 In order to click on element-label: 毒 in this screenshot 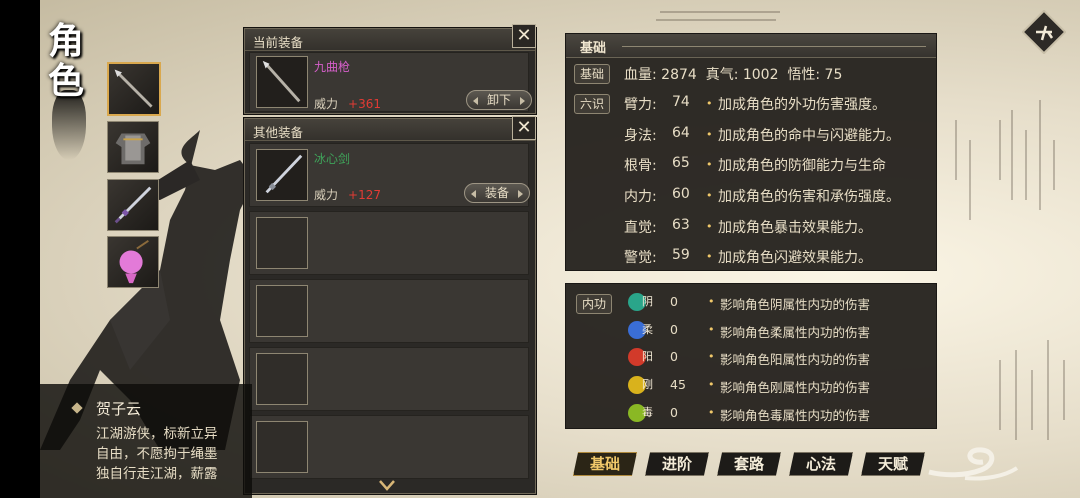, I will do `click(647, 412)`.